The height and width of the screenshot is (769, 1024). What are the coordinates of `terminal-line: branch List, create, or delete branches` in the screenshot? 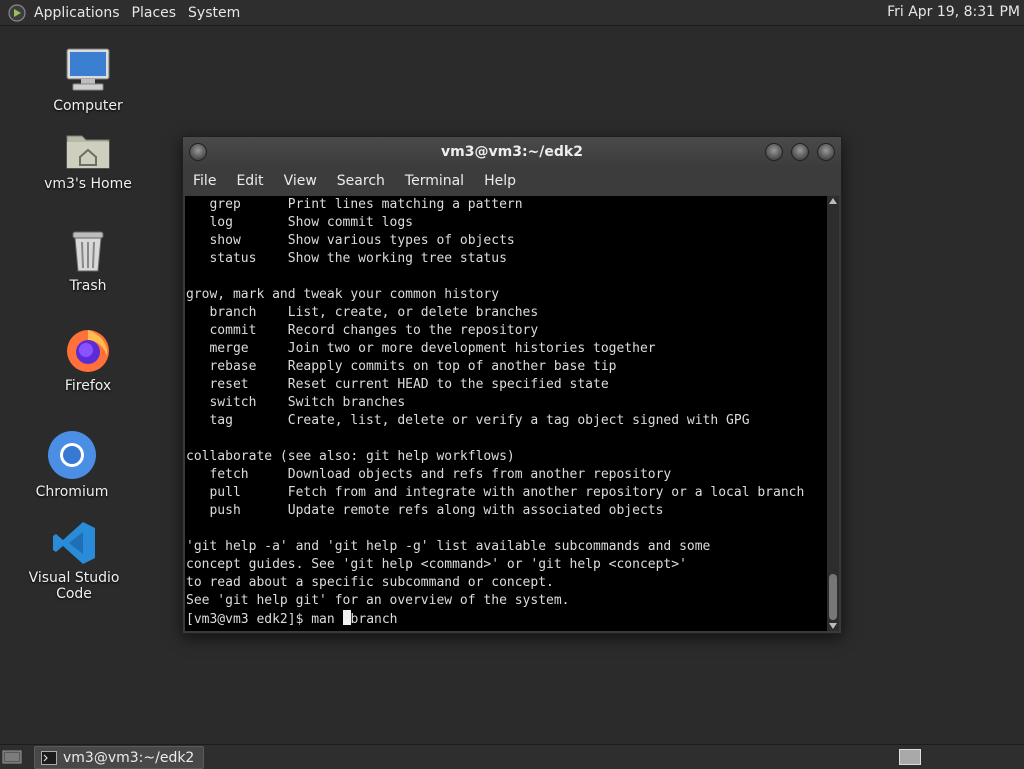 It's located at (362, 312).